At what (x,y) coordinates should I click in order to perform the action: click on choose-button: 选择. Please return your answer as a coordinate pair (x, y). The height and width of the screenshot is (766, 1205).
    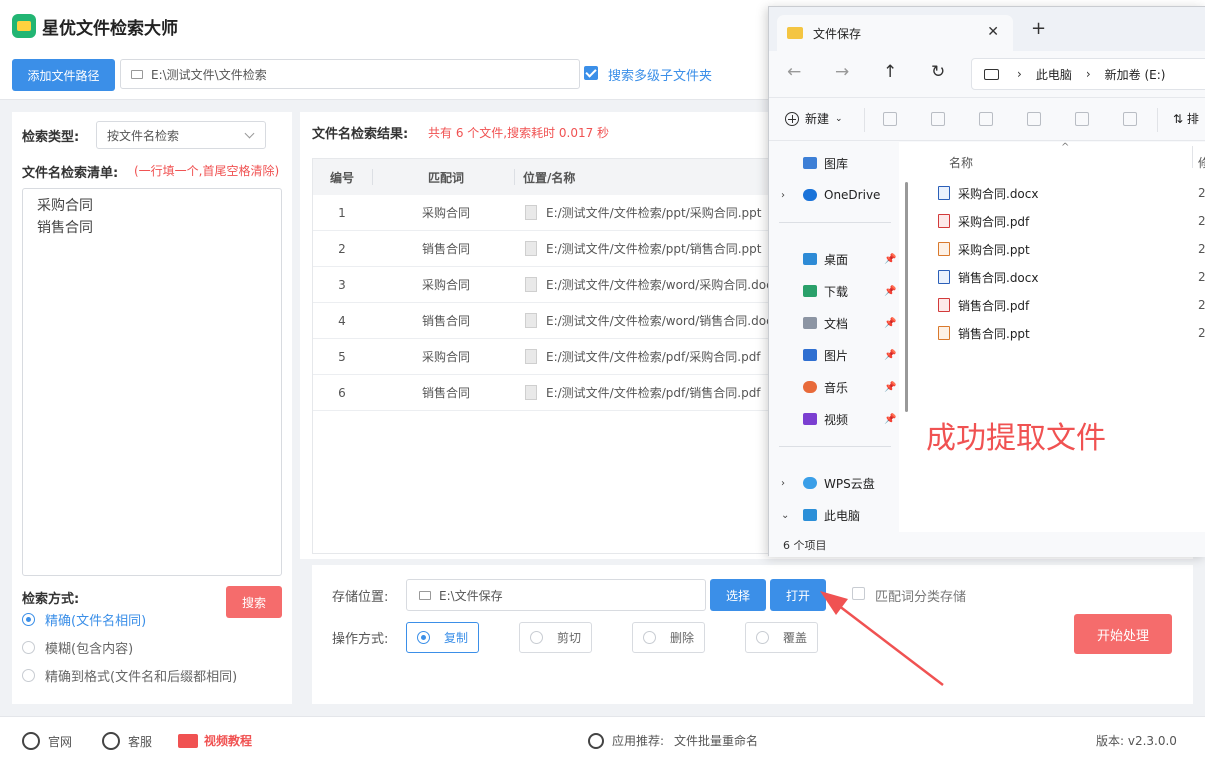
    Looking at the image, I should click on (738, 595).